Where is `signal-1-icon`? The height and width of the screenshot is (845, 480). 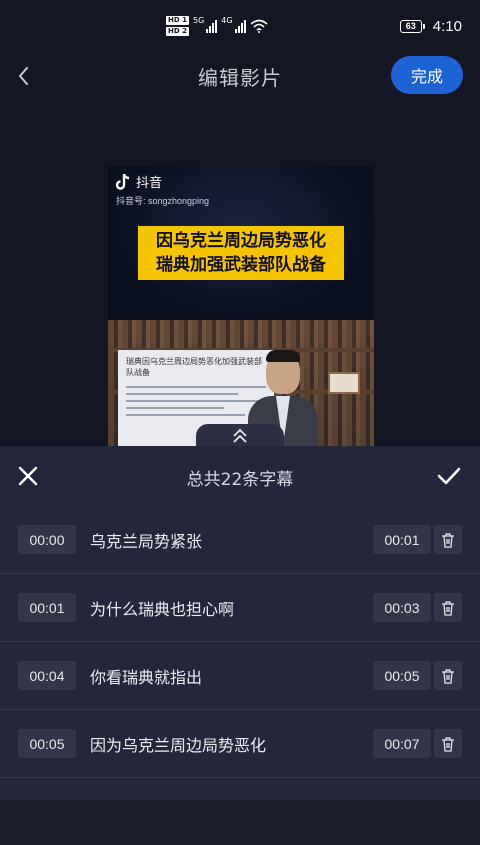 signal-1-icon is located at coordinates (212, 26).